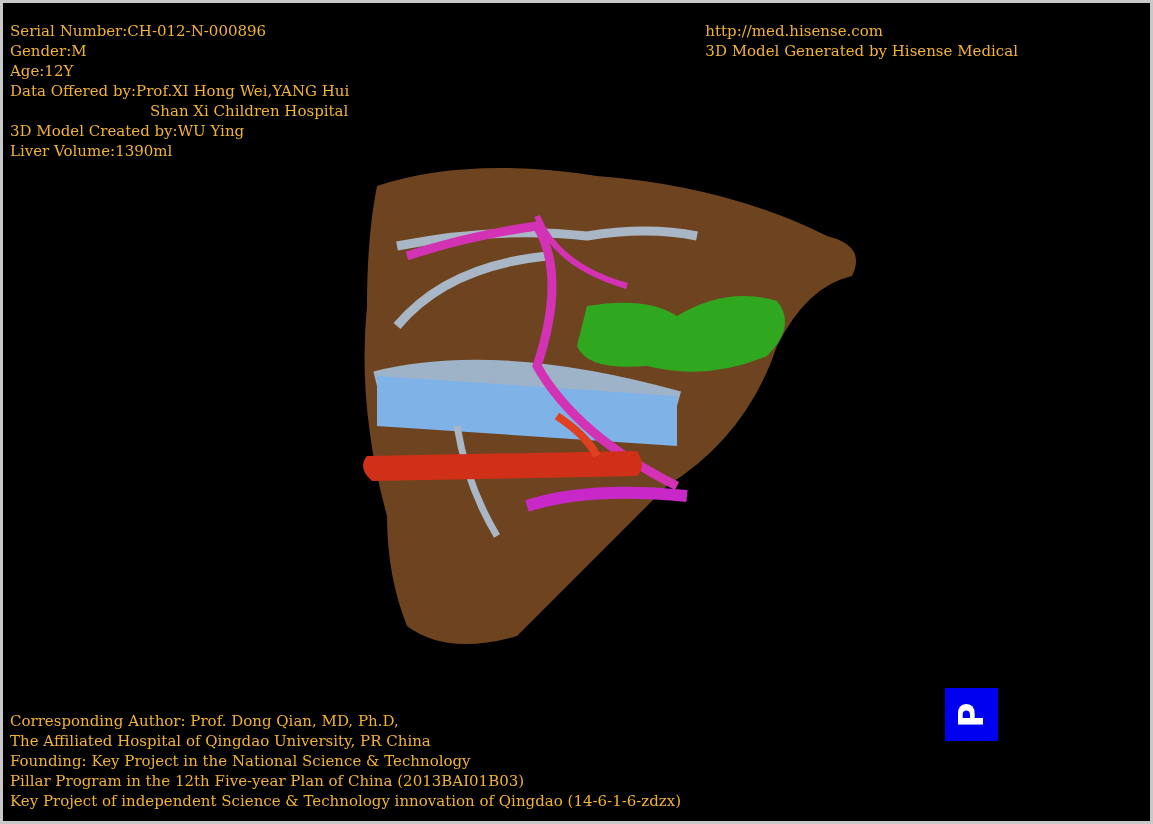 The height and width of the screenshot is (824, 1153). I want to click on info-text: Data Offered by:Prof.XI Hong Wei,YANG Hui, so click(180, 91).